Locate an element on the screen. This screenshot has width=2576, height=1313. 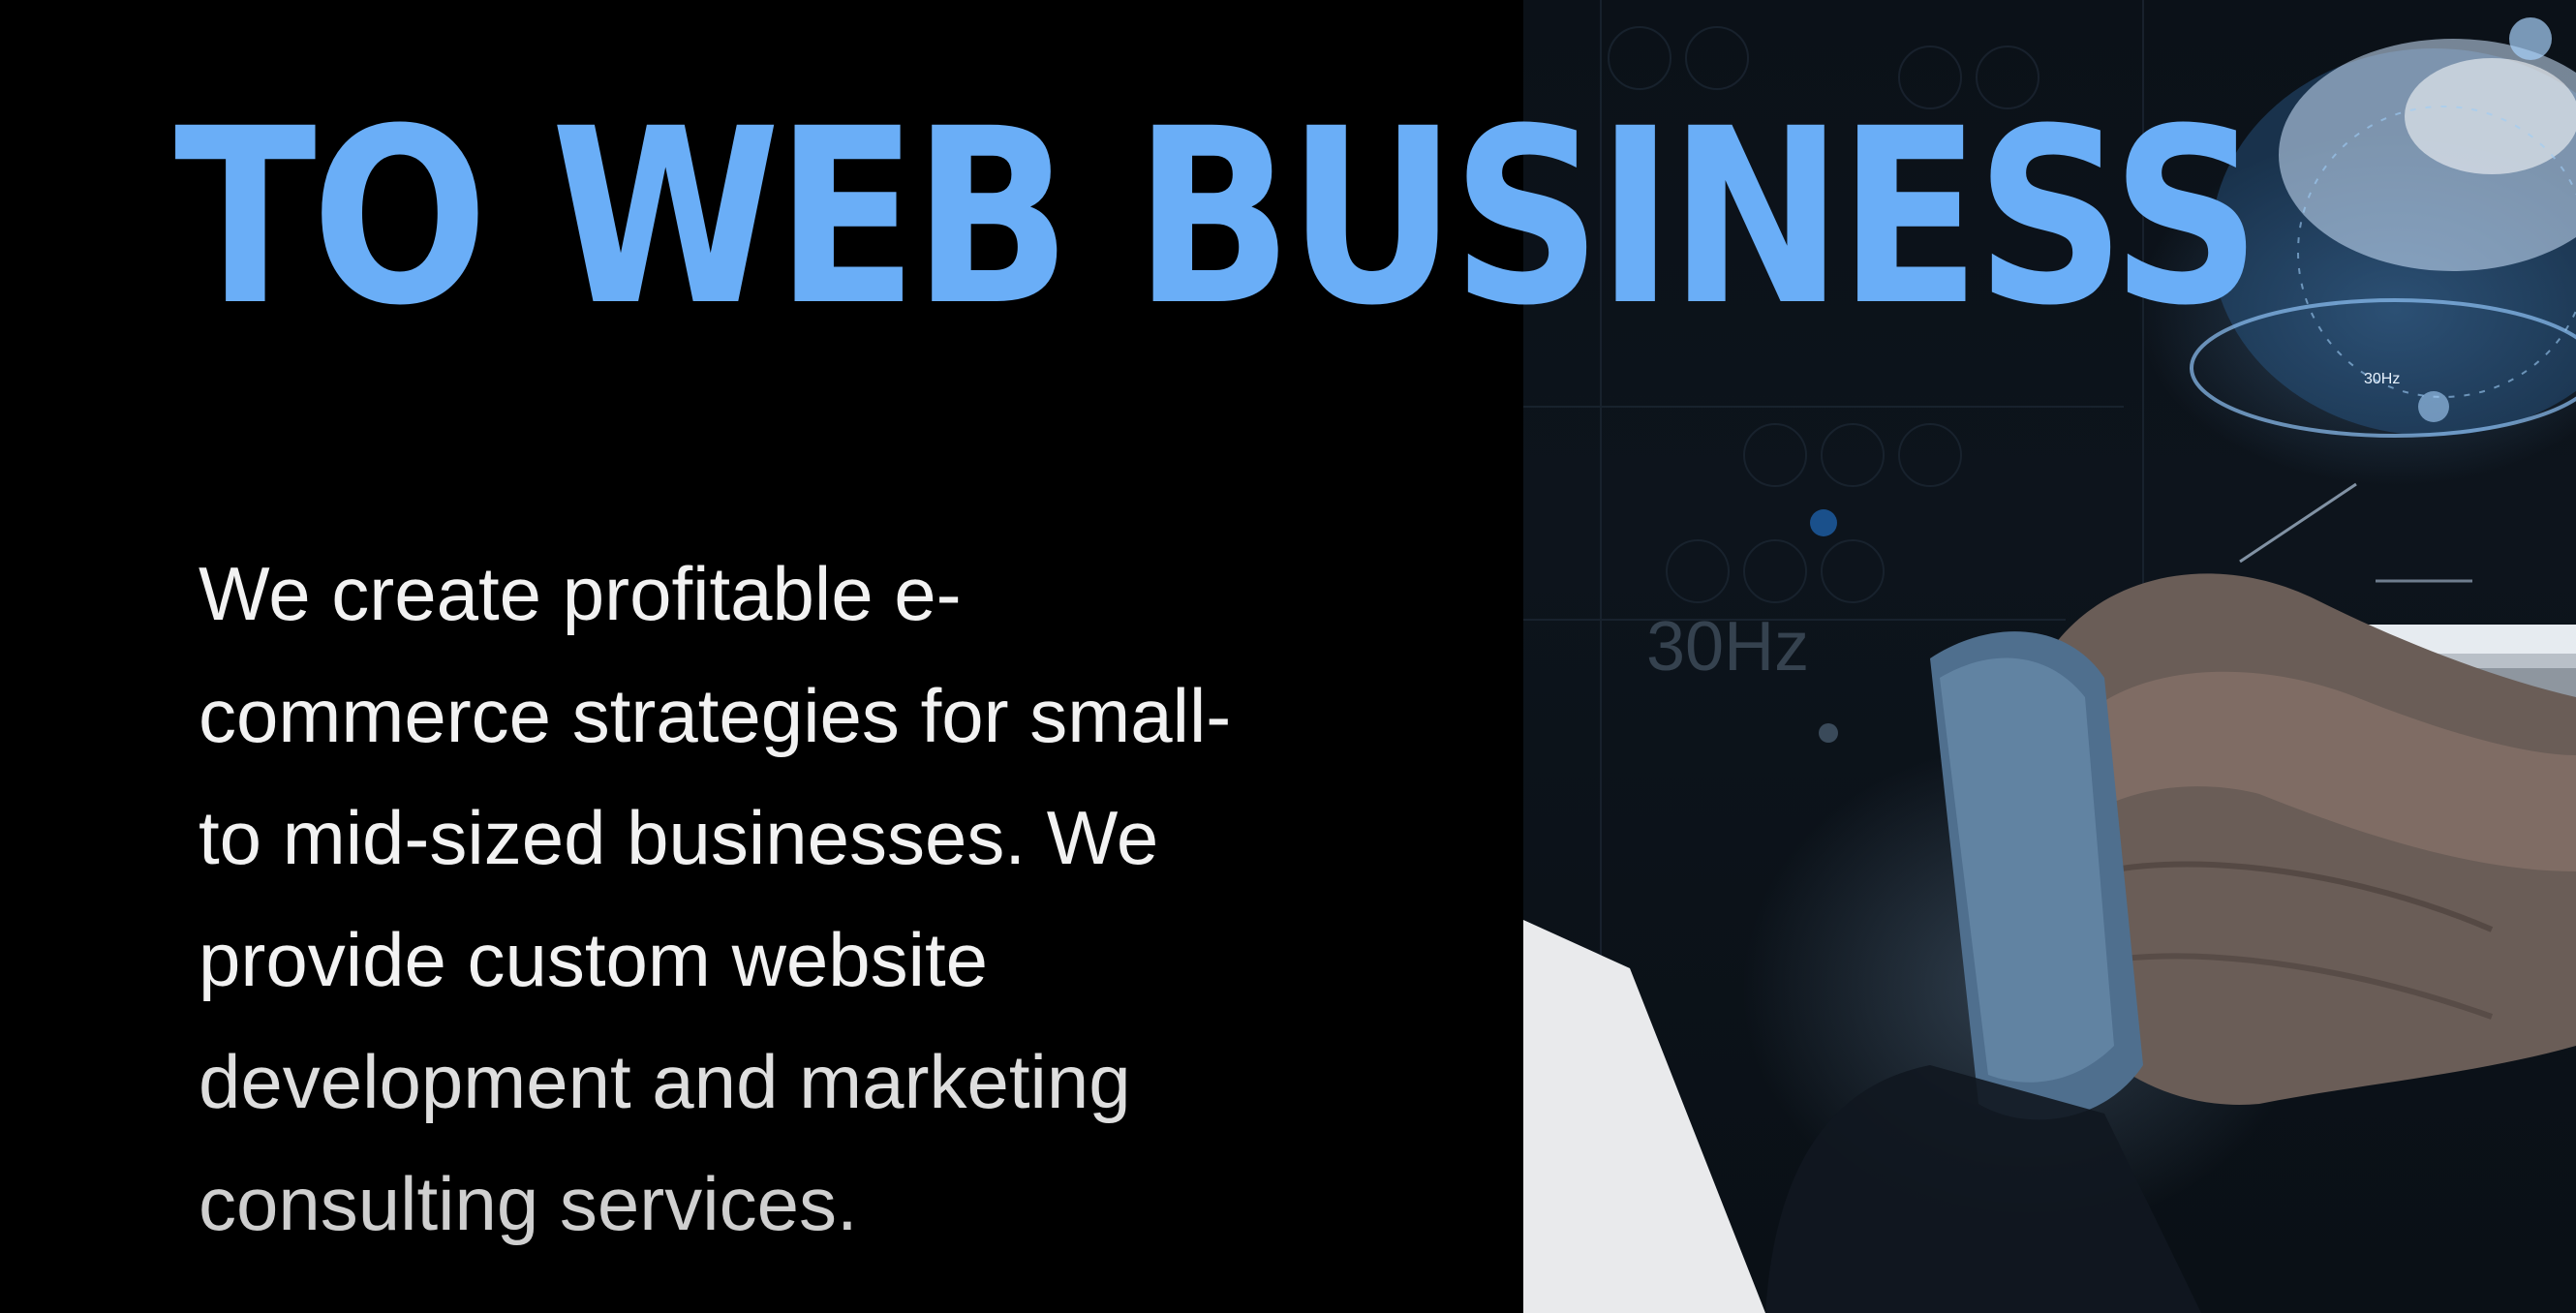
description-line: We create profitable e- is located at coordinates (580, 593).